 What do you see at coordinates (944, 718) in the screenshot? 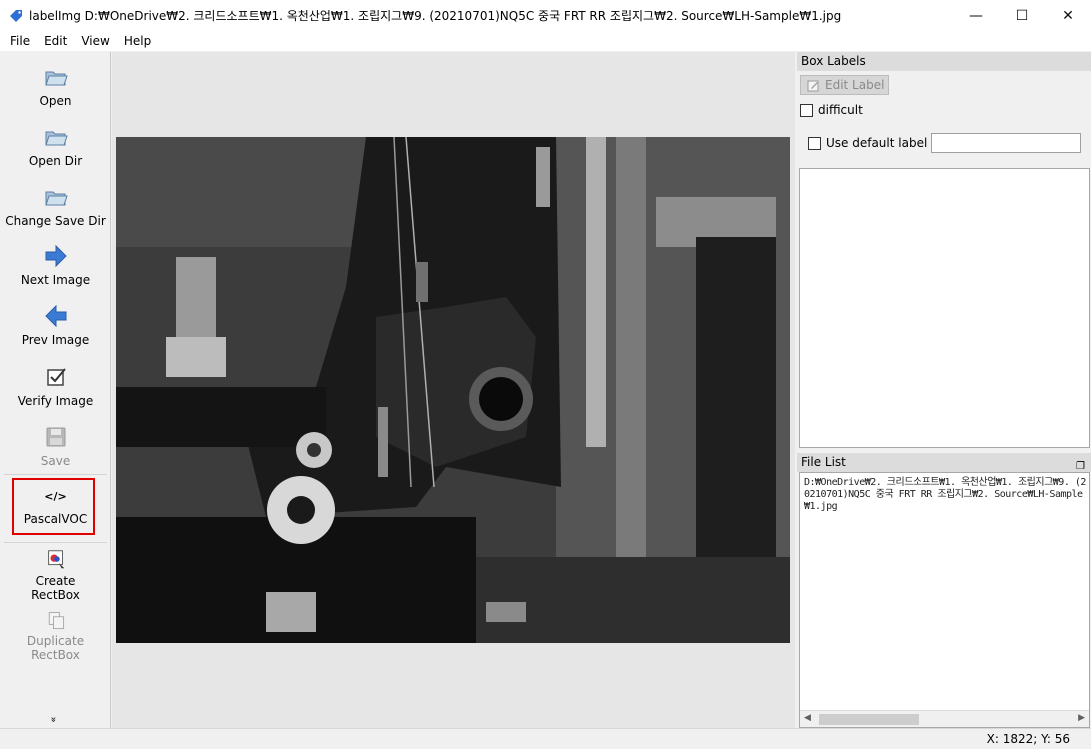
I see `horizontal-scrollbar: ◀ ▶` at bounding box center [944, 718].